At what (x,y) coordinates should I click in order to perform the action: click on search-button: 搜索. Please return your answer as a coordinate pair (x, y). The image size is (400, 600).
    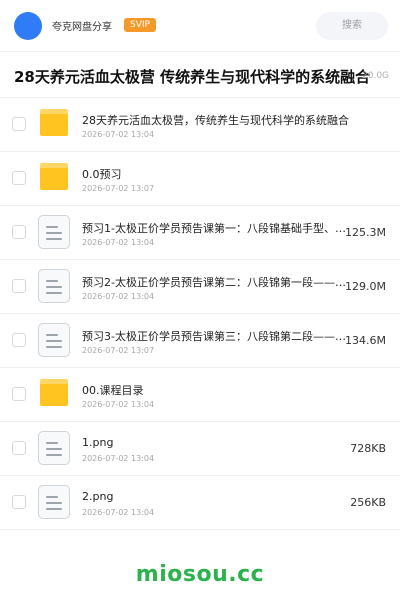
    Looking at the image, I should click on (352, 26).